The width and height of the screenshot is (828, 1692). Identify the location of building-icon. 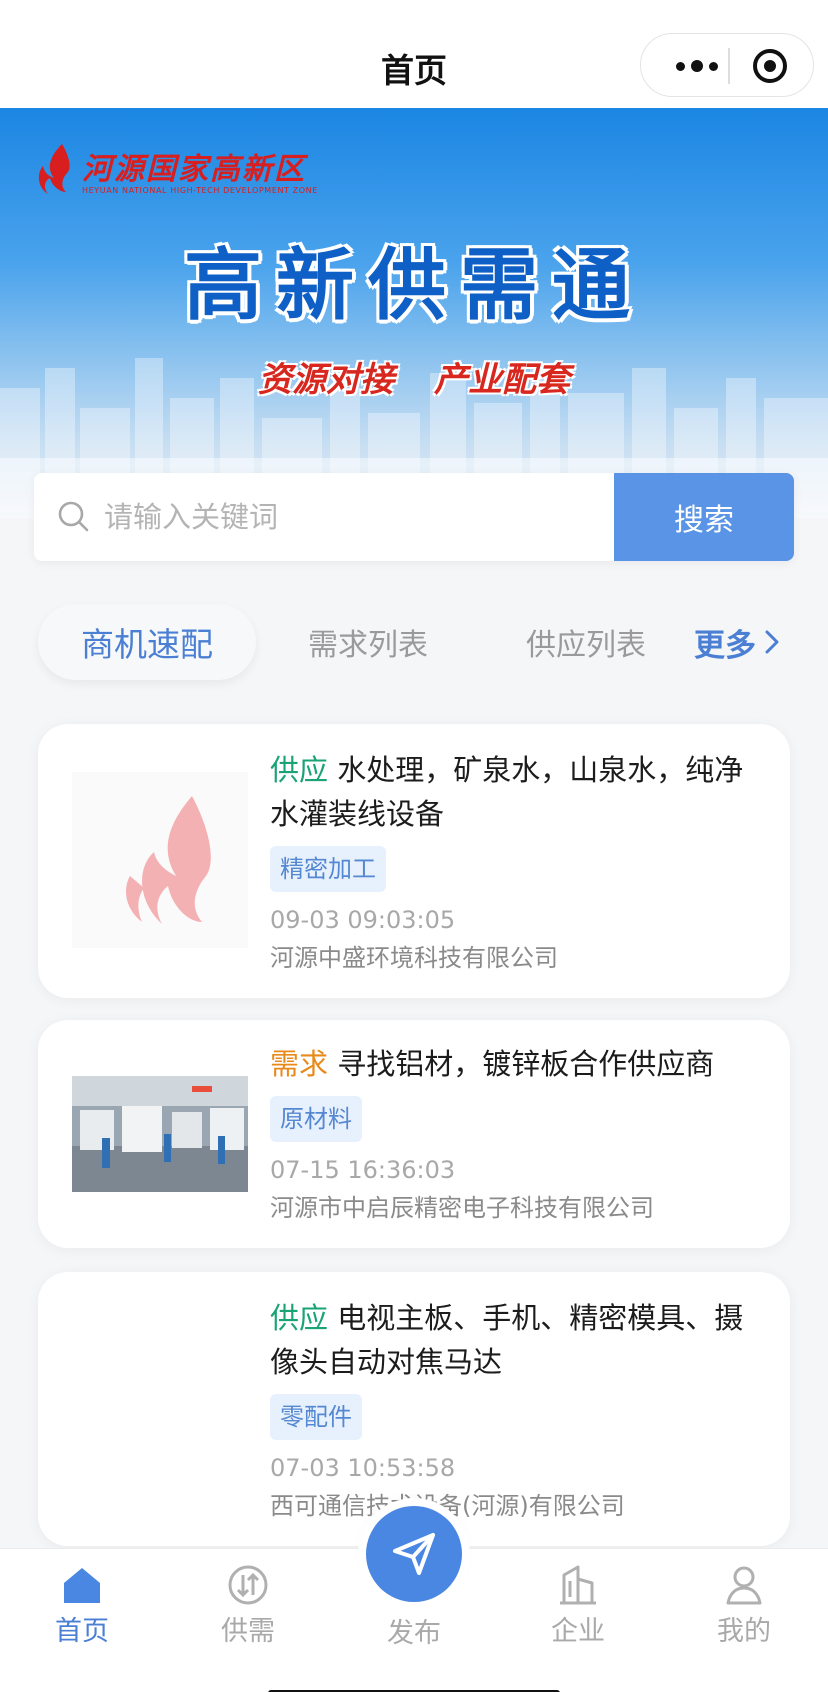
(578, 1585).